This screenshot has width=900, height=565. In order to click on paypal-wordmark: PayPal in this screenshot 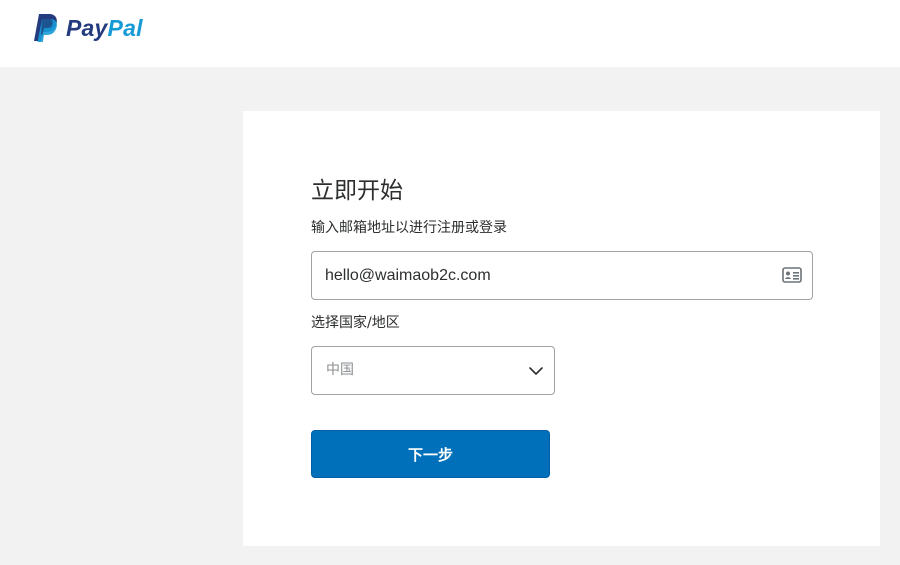, I will do `click(104, 28)`.